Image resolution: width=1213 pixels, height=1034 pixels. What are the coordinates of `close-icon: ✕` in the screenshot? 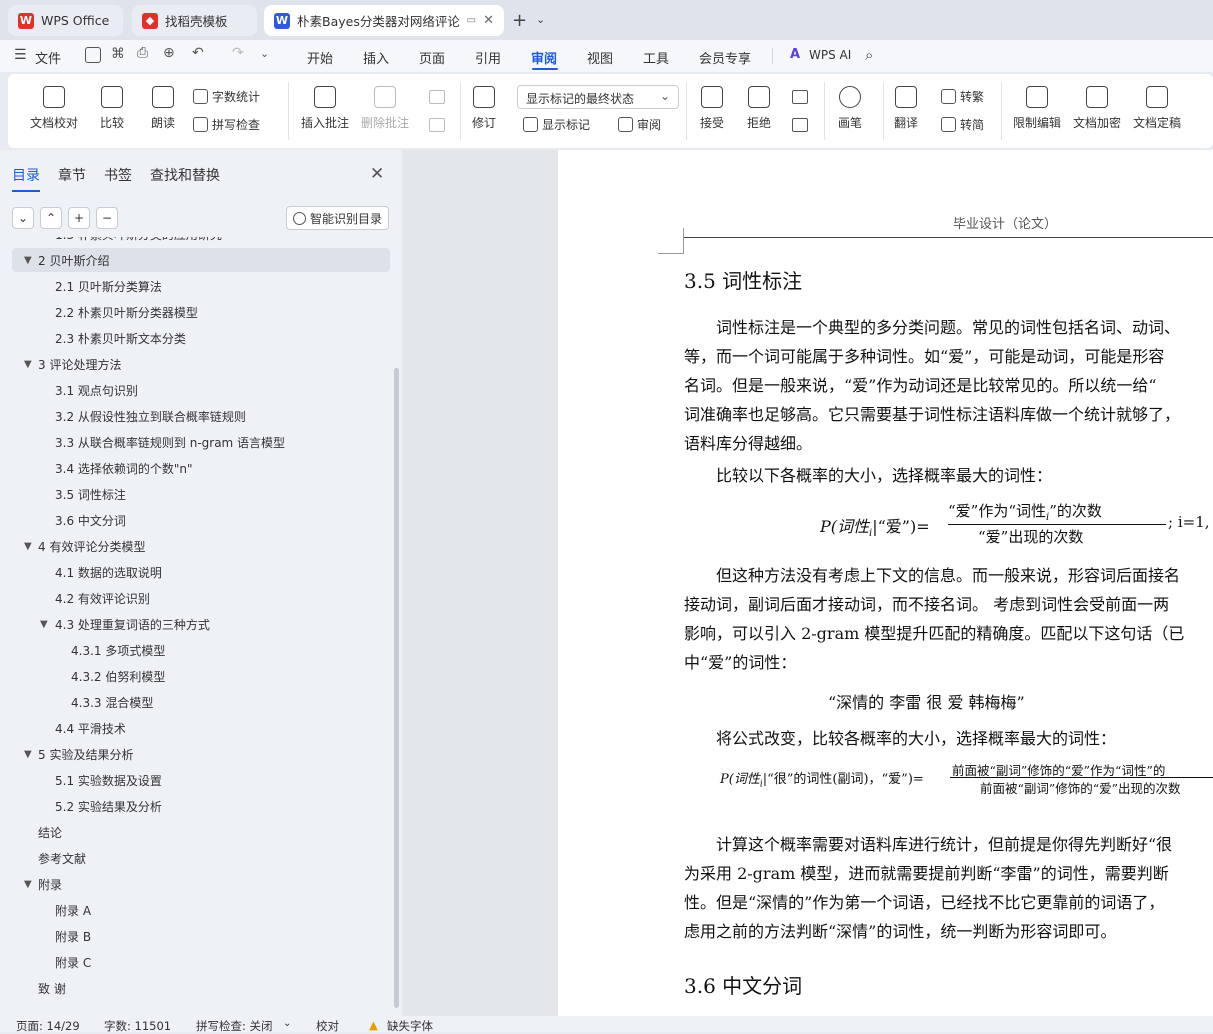 It's located at (377, 174).